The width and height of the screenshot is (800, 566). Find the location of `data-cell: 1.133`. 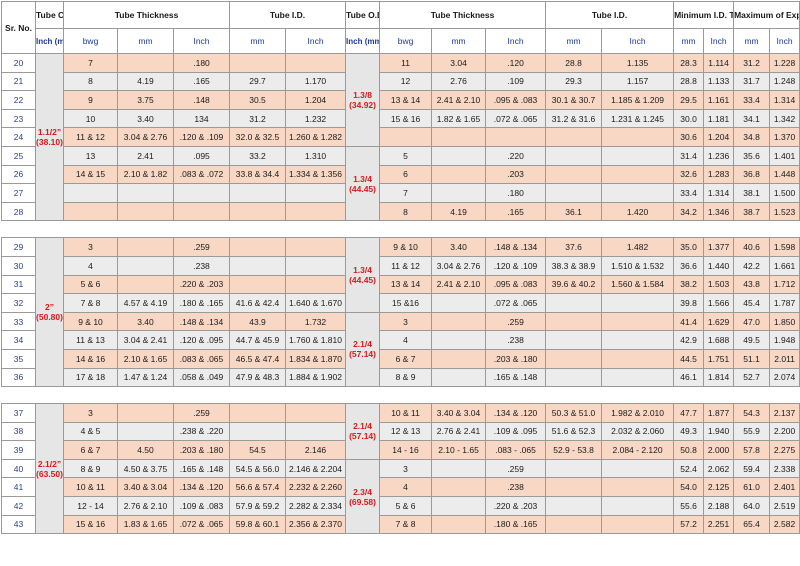

data-cell: 1.133 is located at coordinates (719, 81).